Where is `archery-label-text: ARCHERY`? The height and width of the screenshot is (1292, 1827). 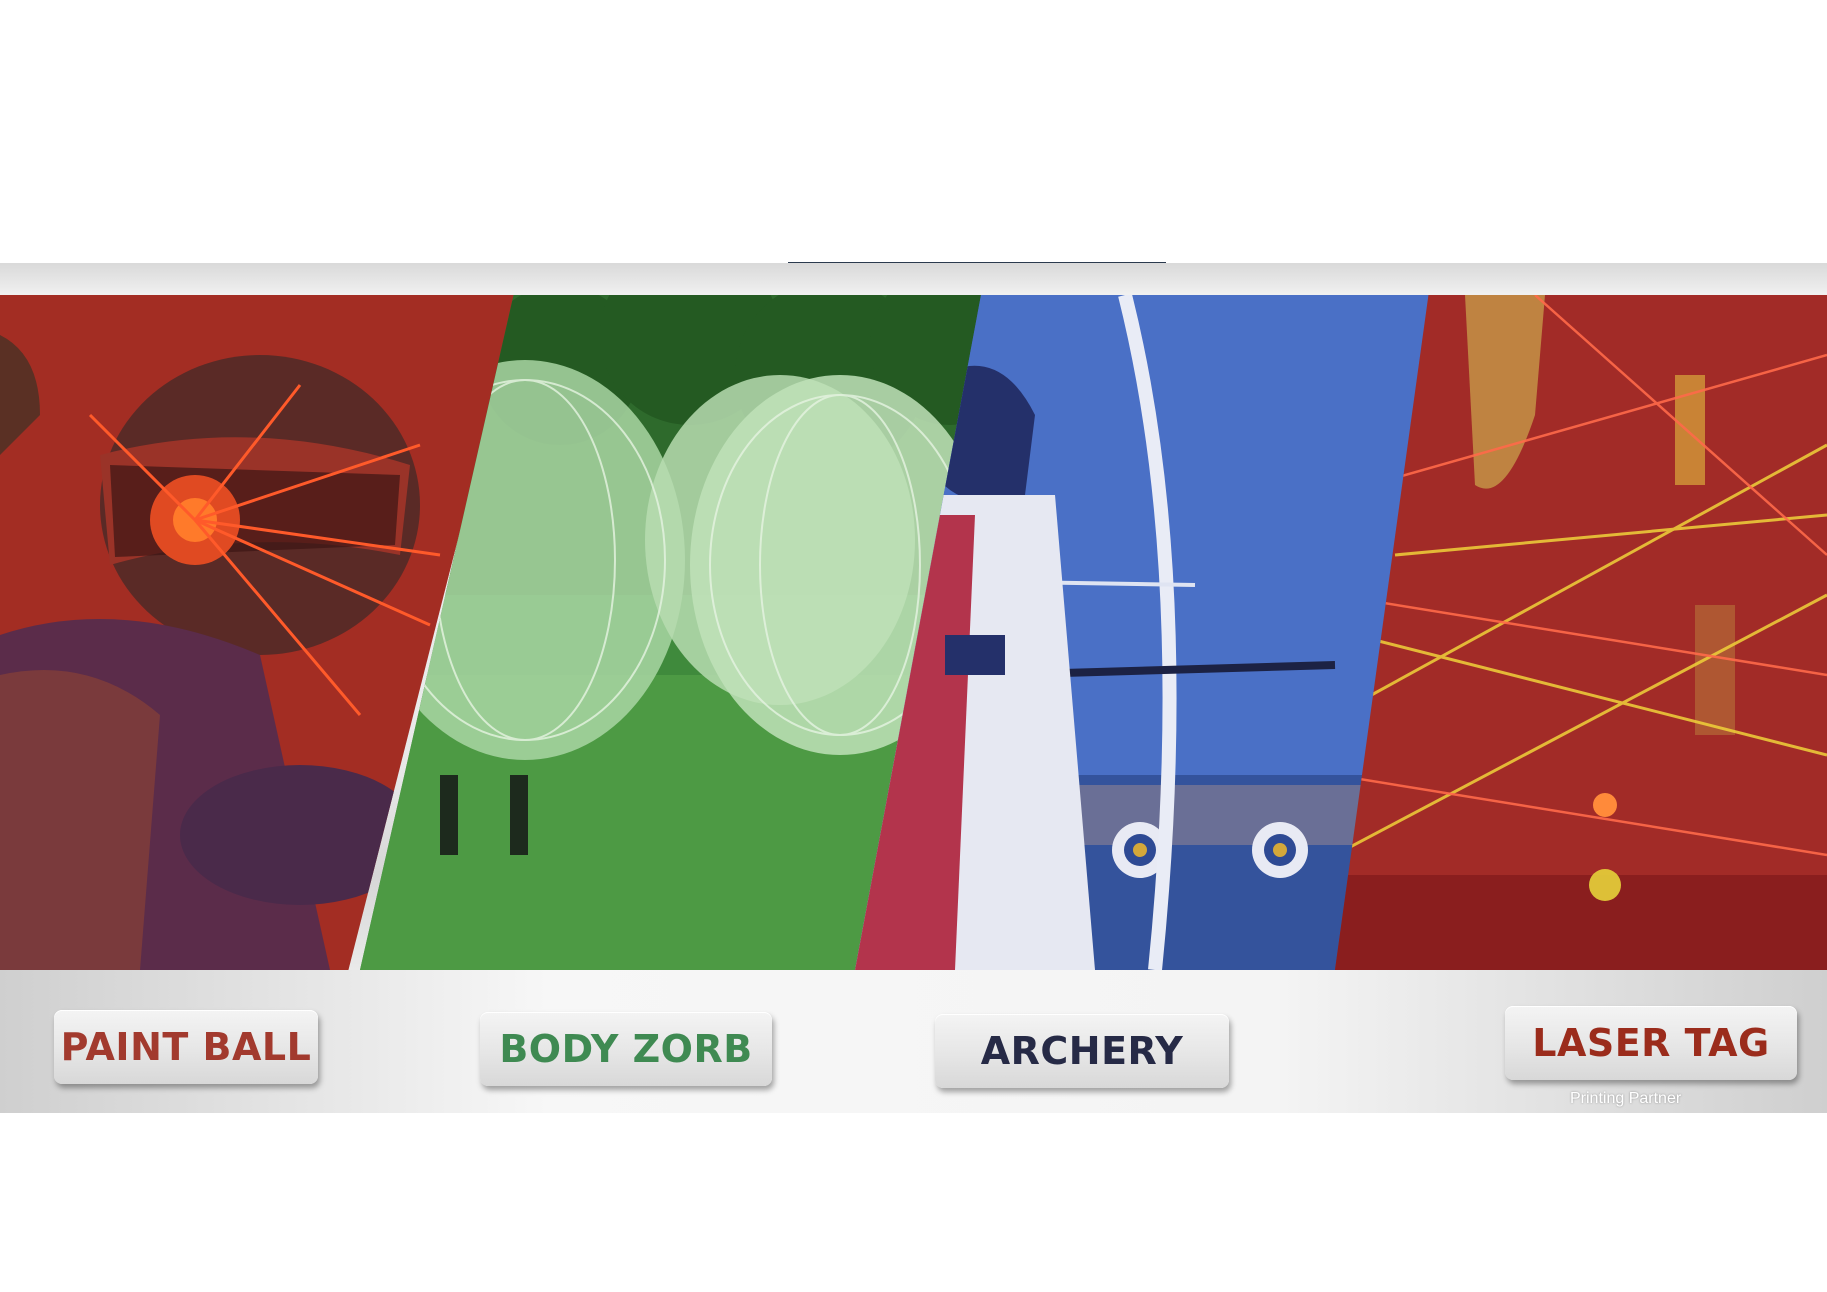 archery-label-text: ARCHERY is located at coordinates (1082, 1051).